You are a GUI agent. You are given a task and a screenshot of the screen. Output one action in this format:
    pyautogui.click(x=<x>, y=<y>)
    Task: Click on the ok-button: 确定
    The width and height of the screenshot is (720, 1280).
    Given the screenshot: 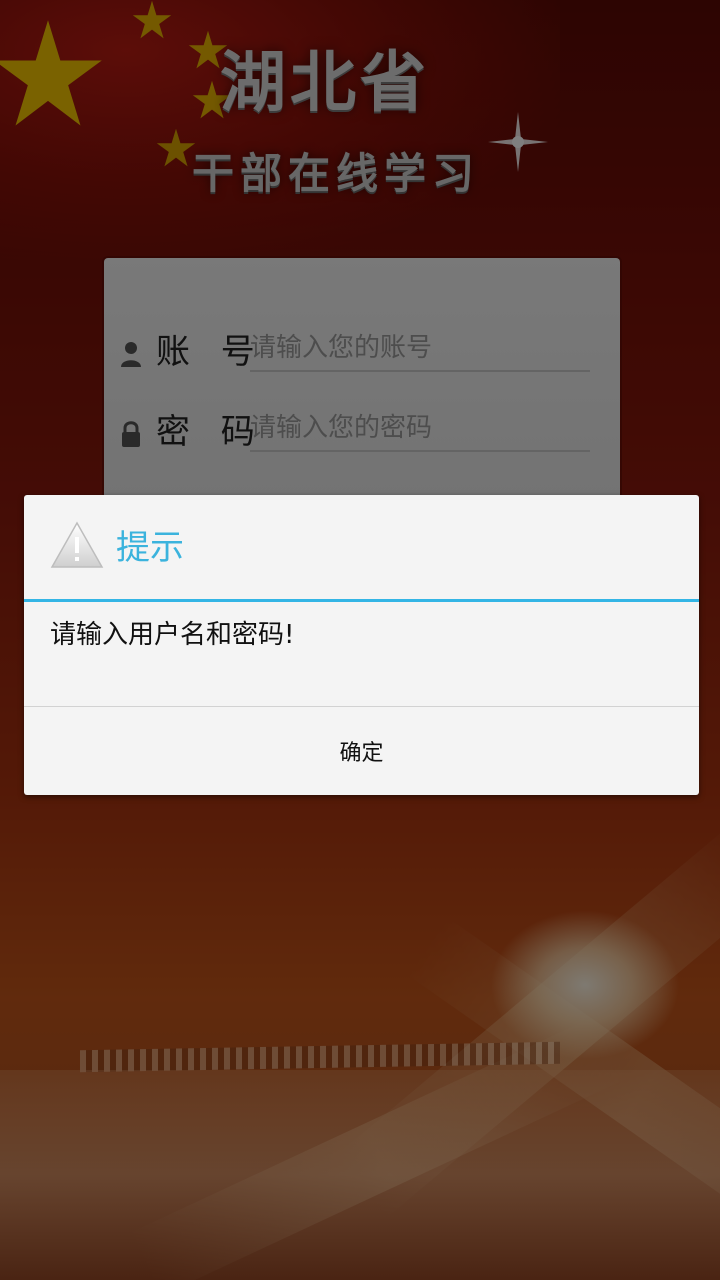 What is the action you would take?
    pyautogui.click(x=361, y=751)
    